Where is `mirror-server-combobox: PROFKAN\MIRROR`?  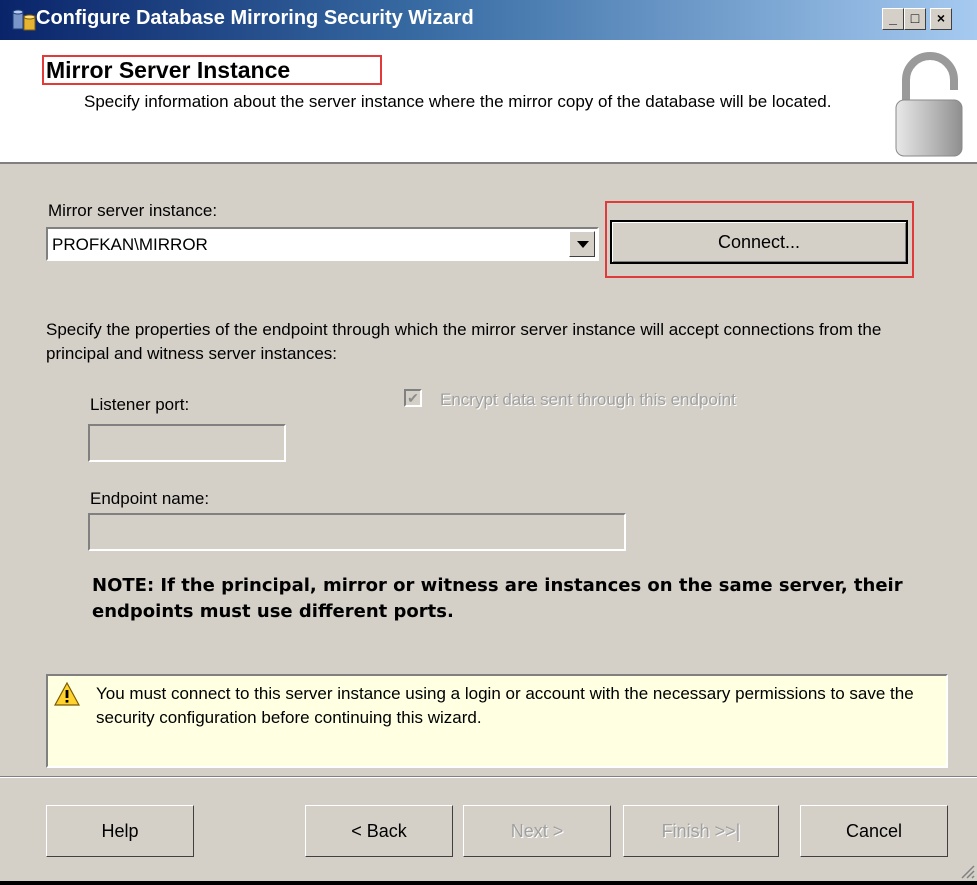 mirror-server-combobox: PROFKAN\MIRROR is located at coordinates (322, 244).